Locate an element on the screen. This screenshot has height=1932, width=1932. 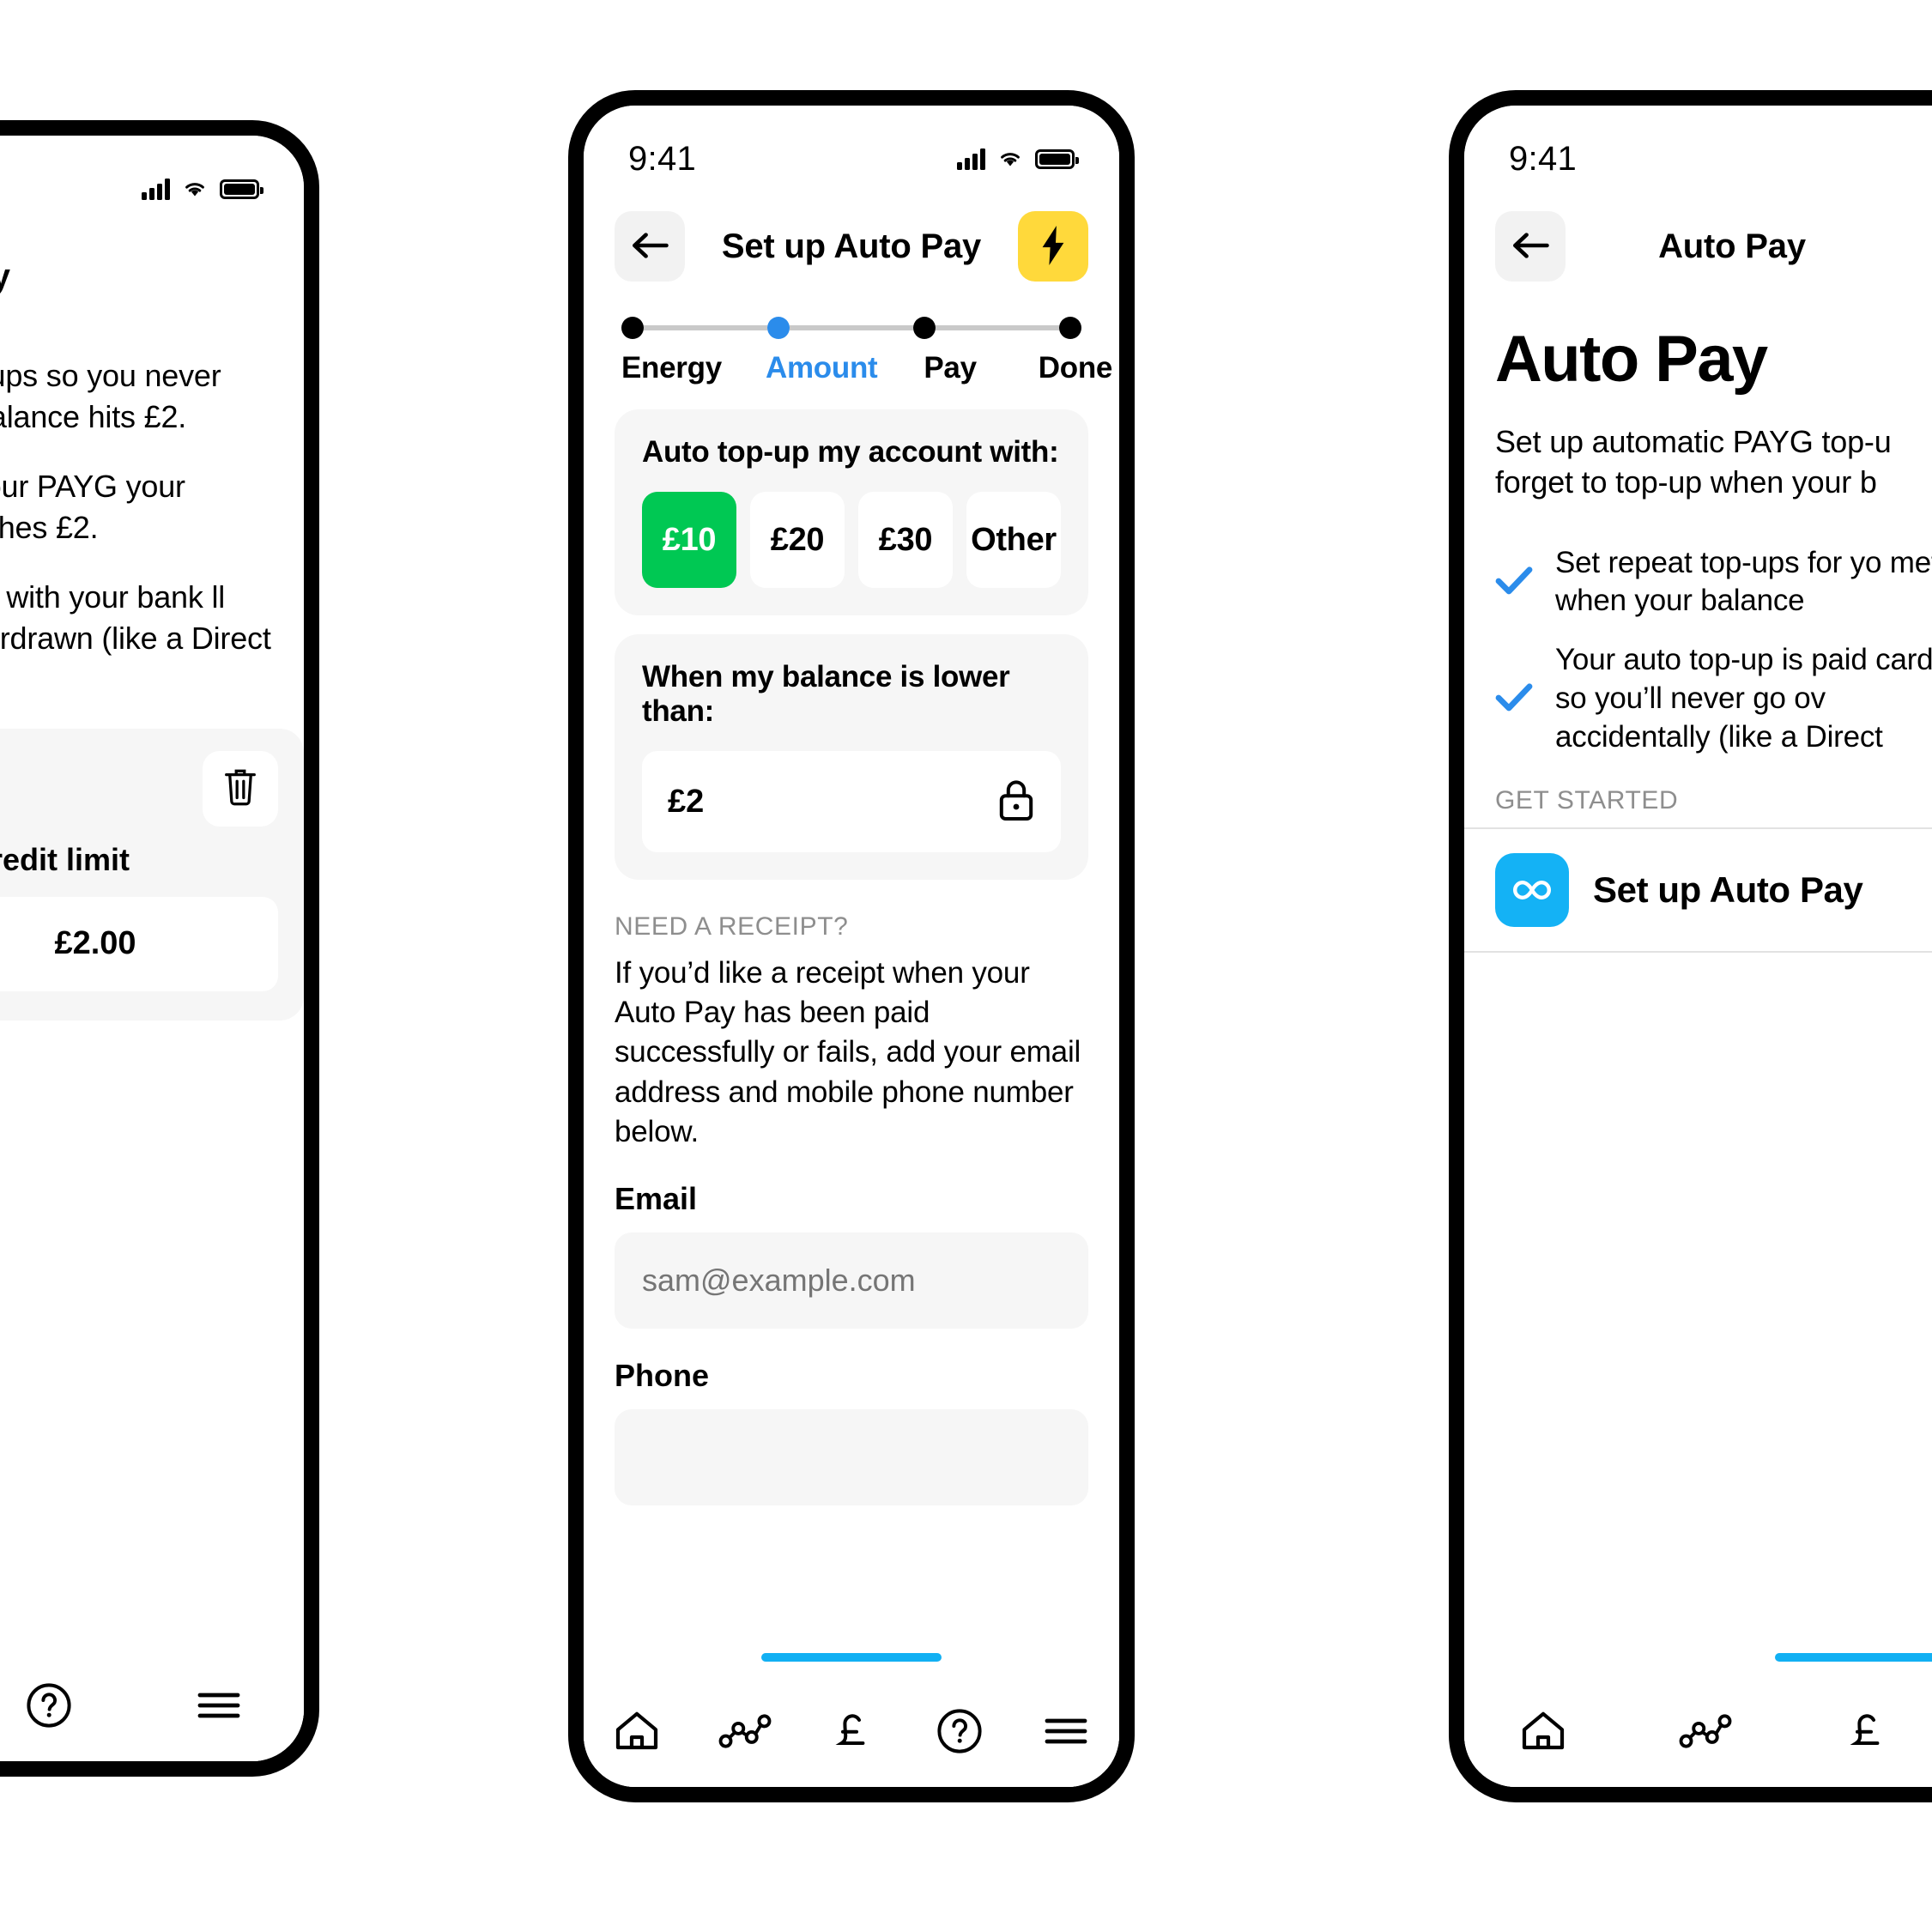
balance-threshold-value: £2 is located at coordinates (686, 802).